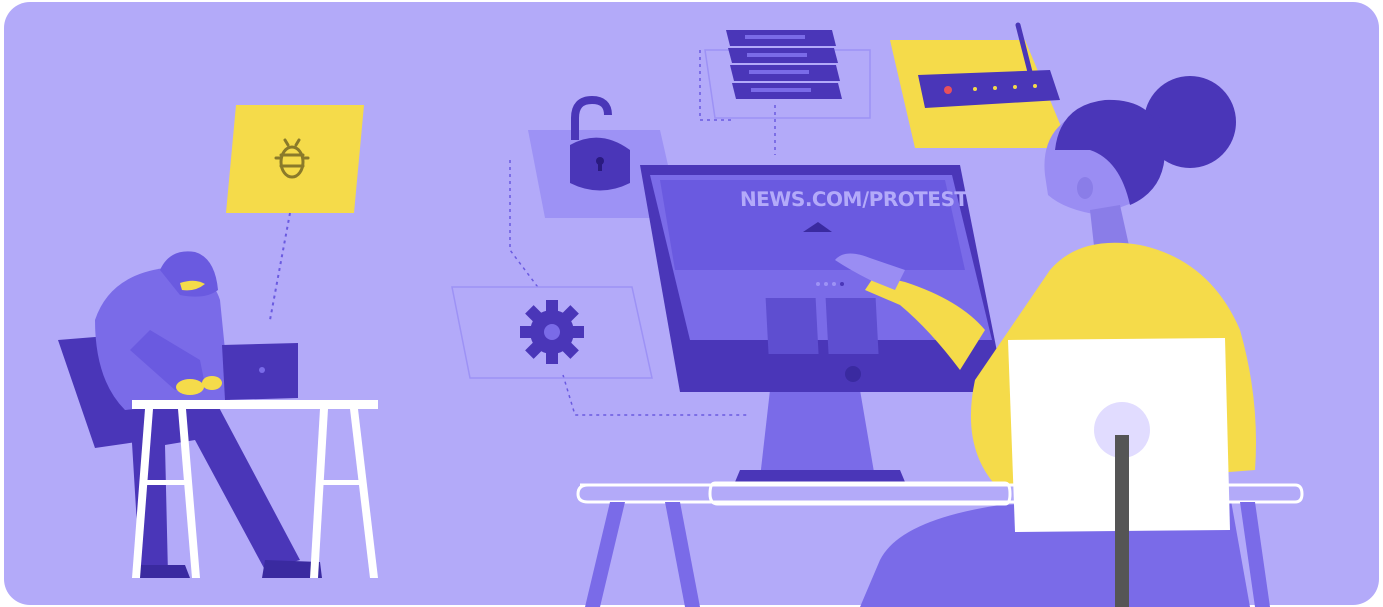 The height and width of the screenshot is (607, 1383). What do you see at coordinates (552, 332) in the screenshot?
I see `gear-icon` at bounding box center [552, 332].